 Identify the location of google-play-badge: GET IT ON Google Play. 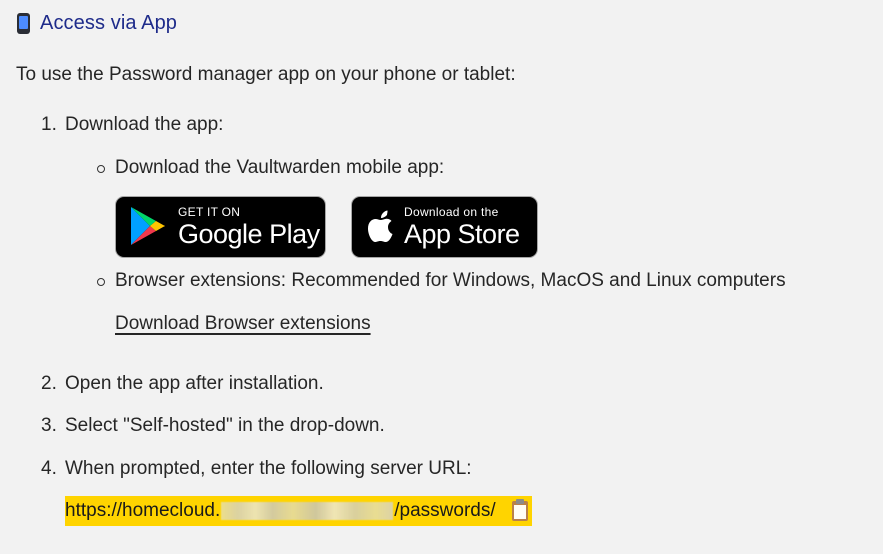
(220, 227).